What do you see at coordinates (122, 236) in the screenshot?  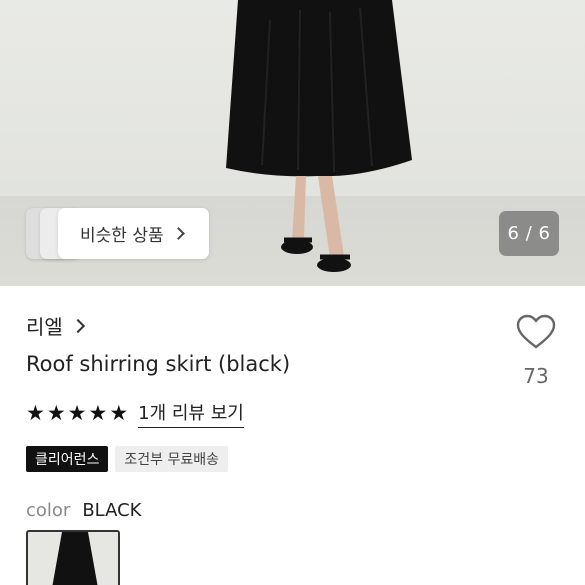 I see `similar-products-label: 비슷한 상품` at bounding box center [122, 236].